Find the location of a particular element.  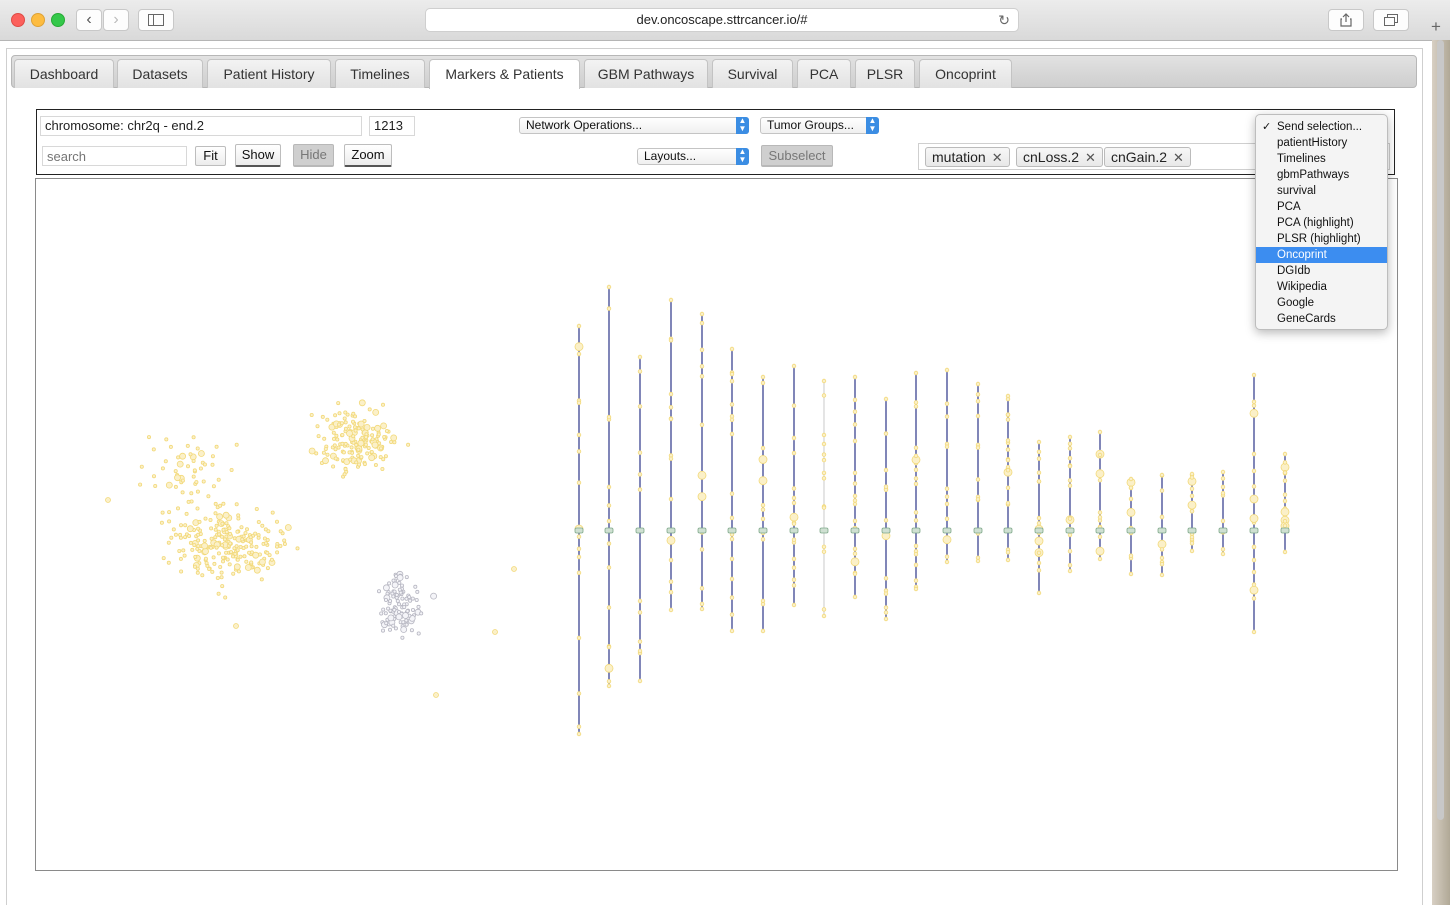

layouts-select: Layouts... ▲ ▼ is located at coordinates (693, 156).